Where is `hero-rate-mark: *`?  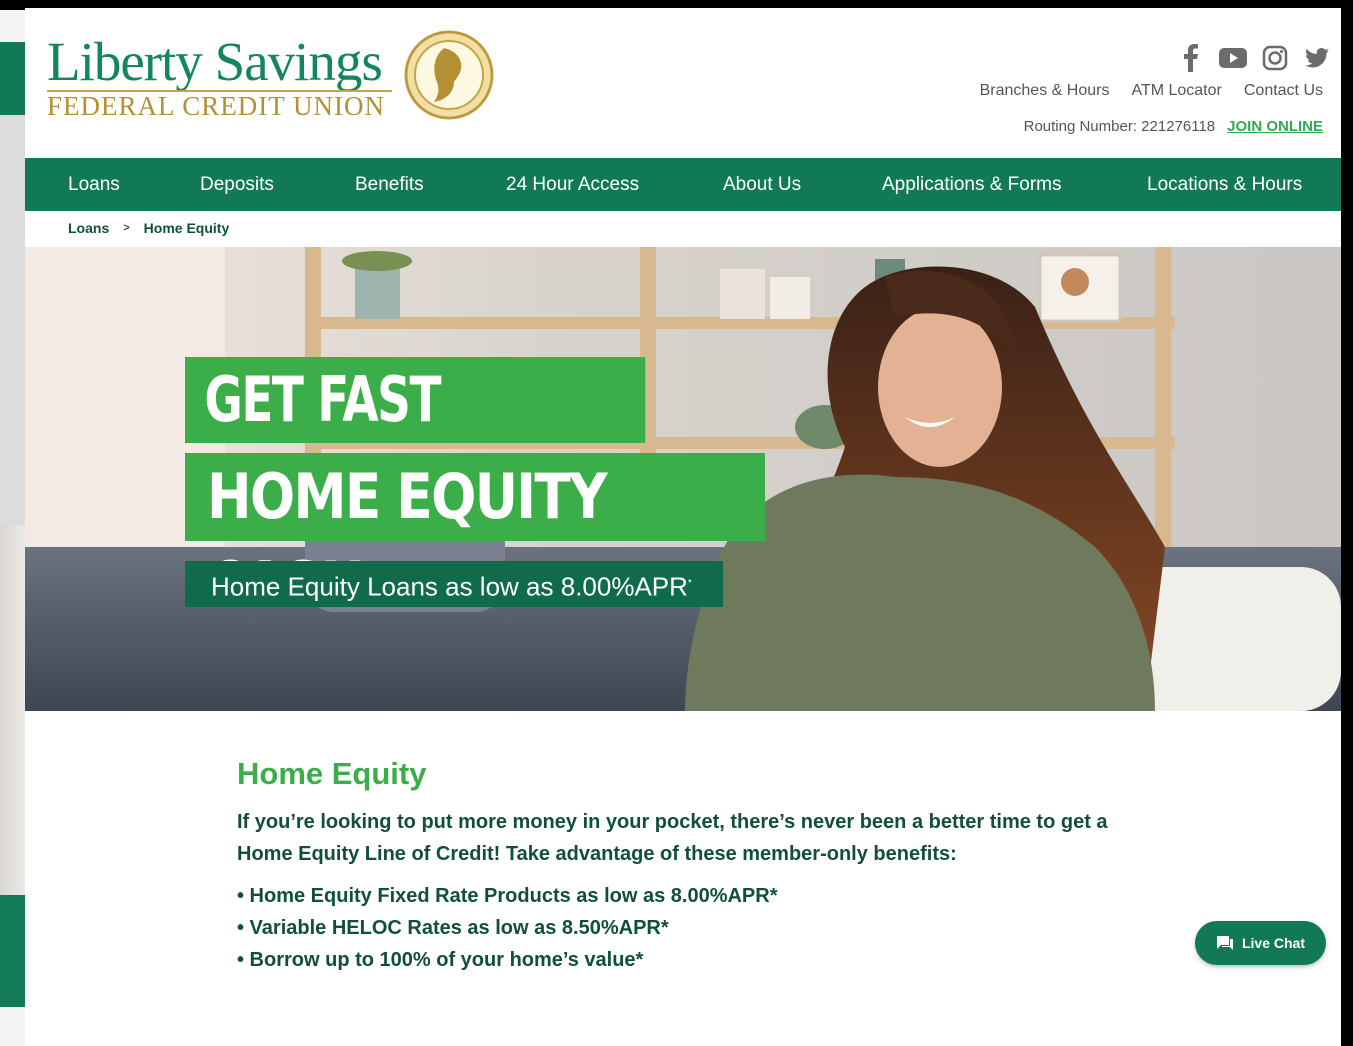 hero-rate-mark: * is located at coordinates (689, 583).